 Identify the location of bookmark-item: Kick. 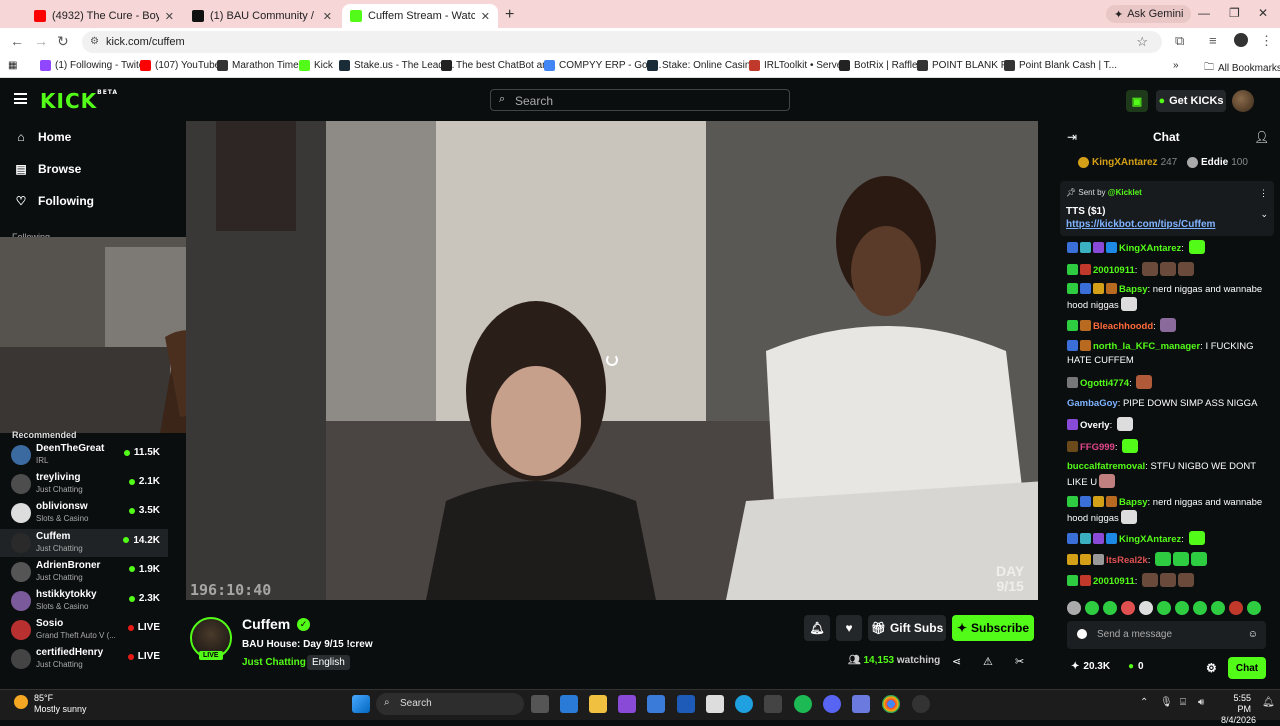
(316, 65).